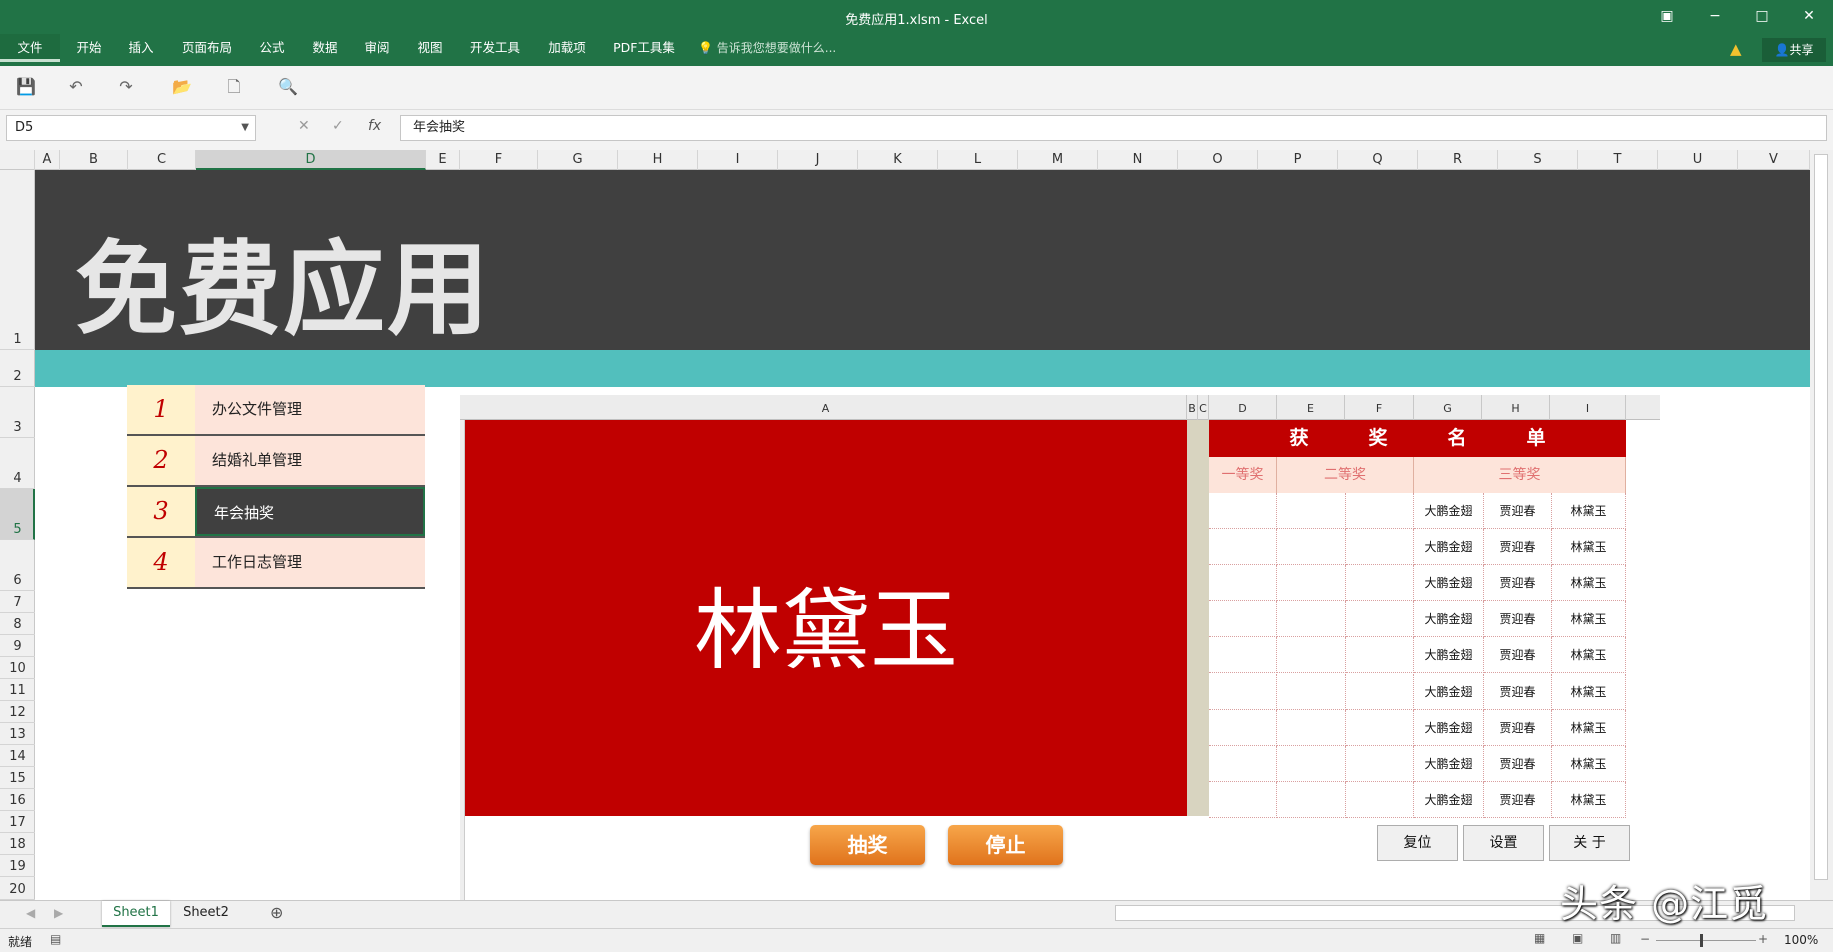  What do you see at coordinates (17, 412) in the screenshot?
I see `row-header: 3` at bounding box center [17, 412].